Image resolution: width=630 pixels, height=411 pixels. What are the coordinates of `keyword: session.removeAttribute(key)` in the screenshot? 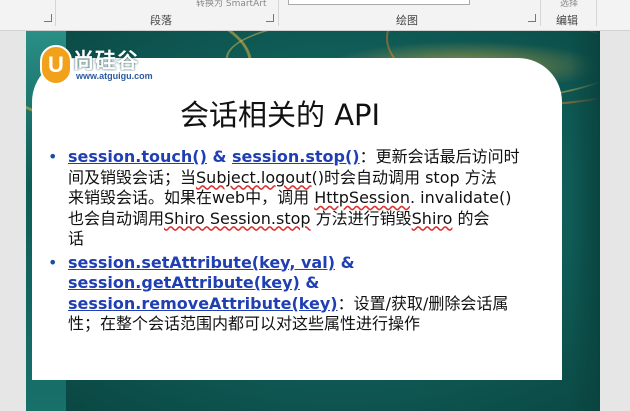 It's located at (203, 303).